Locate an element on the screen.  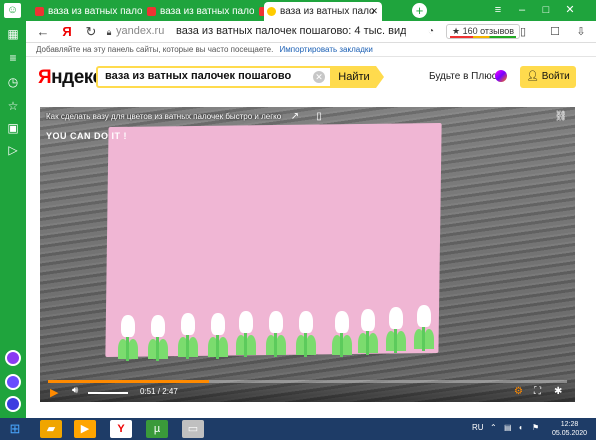
tab-2: ваза из ватных палочек is located at coordinates (199, 11).